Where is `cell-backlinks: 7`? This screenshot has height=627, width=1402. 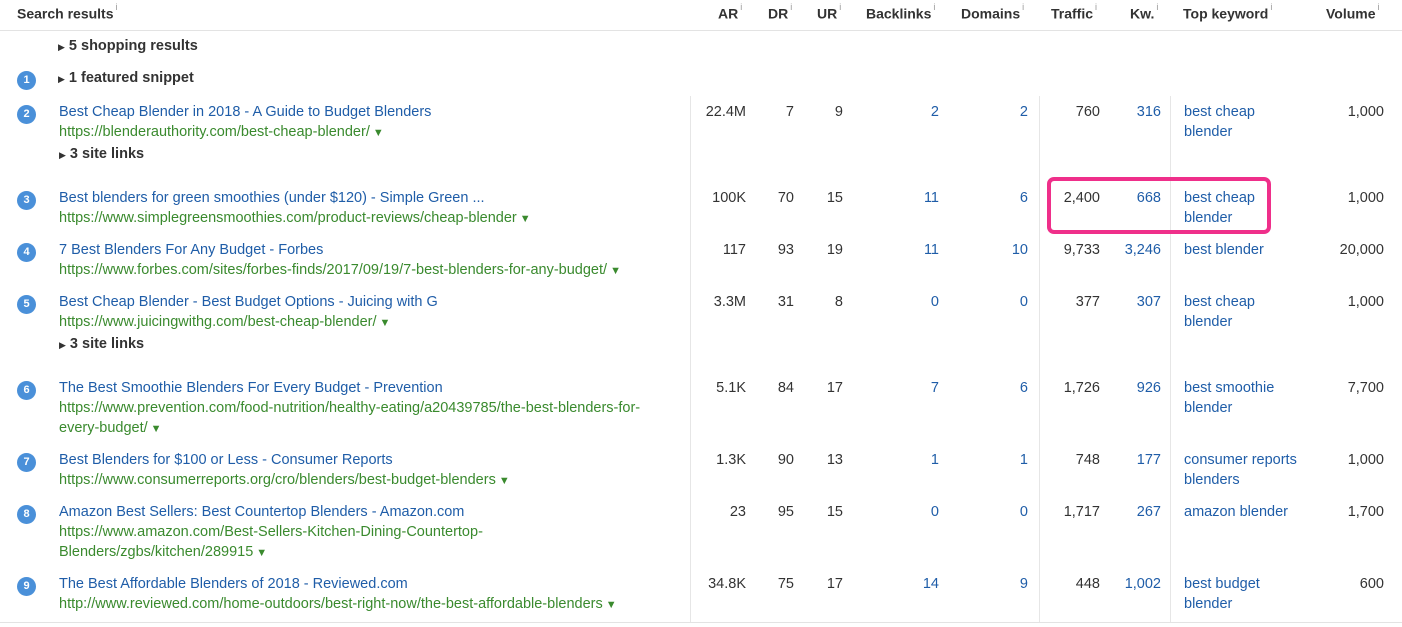
cell-backlinks: 7 is located at coordinates (935, 388).